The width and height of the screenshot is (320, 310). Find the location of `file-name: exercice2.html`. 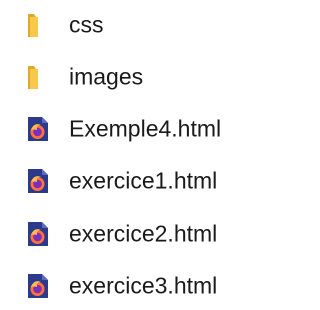

file-name: exercice2.html is located at coordinates (143, 233).